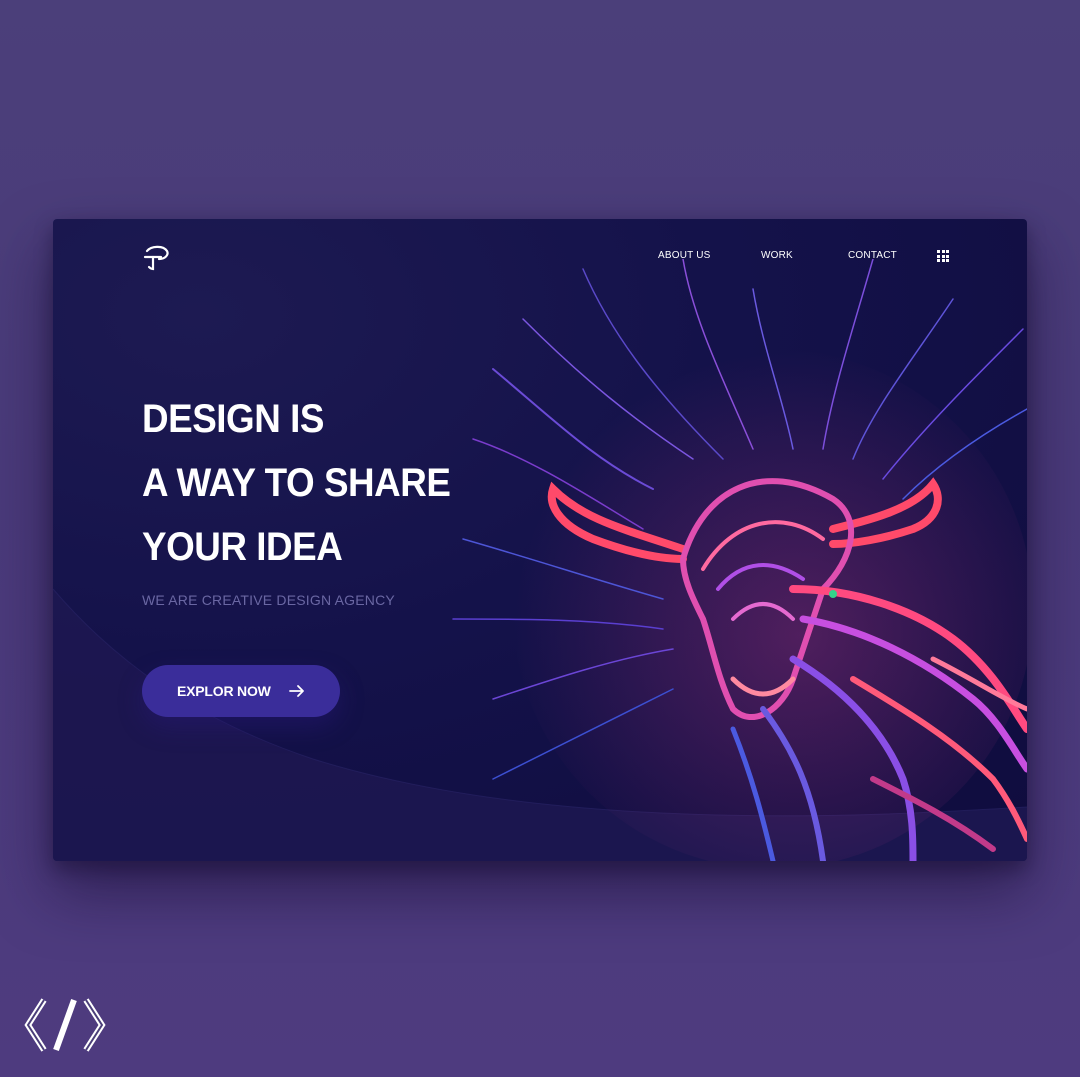  I want to click on explore-now-button: EXPLOR NOW, so click(241, 691).